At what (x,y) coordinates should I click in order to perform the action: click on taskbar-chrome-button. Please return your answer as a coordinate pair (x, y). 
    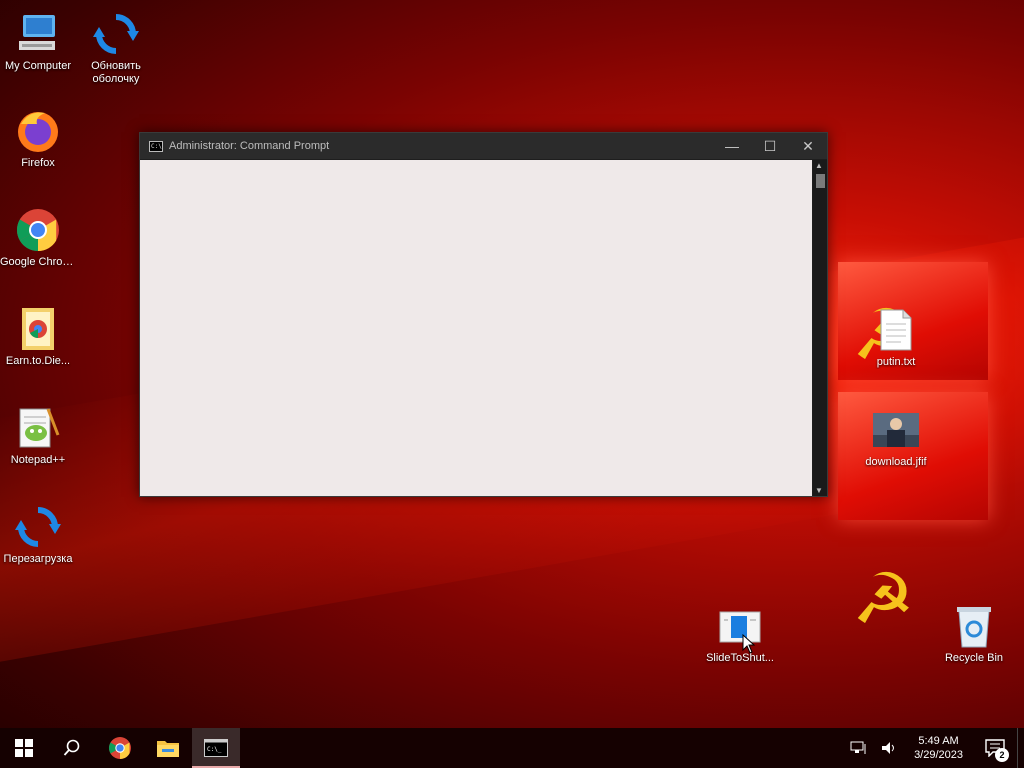
    Looking at the image, I should click on (120, 748).